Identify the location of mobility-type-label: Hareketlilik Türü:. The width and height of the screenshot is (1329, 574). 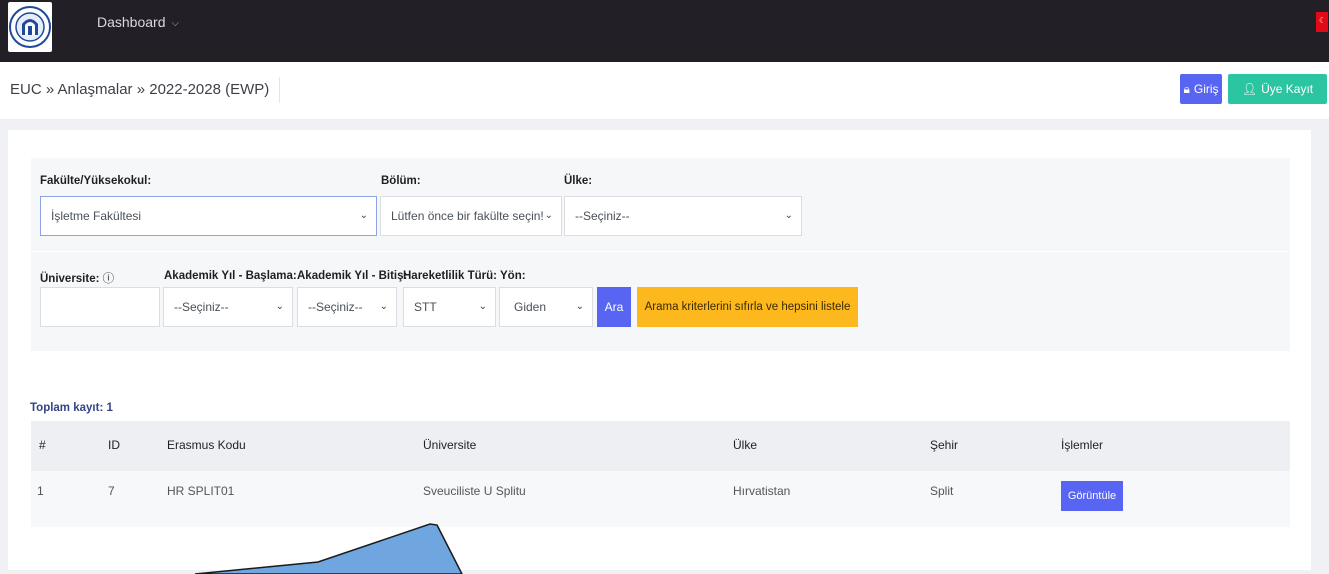
(450, 276).